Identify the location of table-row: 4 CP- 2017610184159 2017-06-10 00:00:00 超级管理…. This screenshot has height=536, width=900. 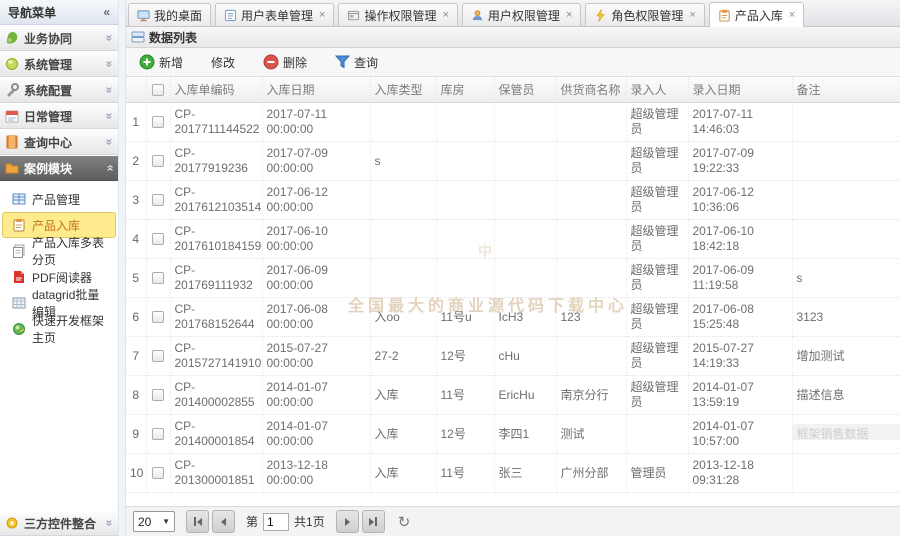
(513, 239).